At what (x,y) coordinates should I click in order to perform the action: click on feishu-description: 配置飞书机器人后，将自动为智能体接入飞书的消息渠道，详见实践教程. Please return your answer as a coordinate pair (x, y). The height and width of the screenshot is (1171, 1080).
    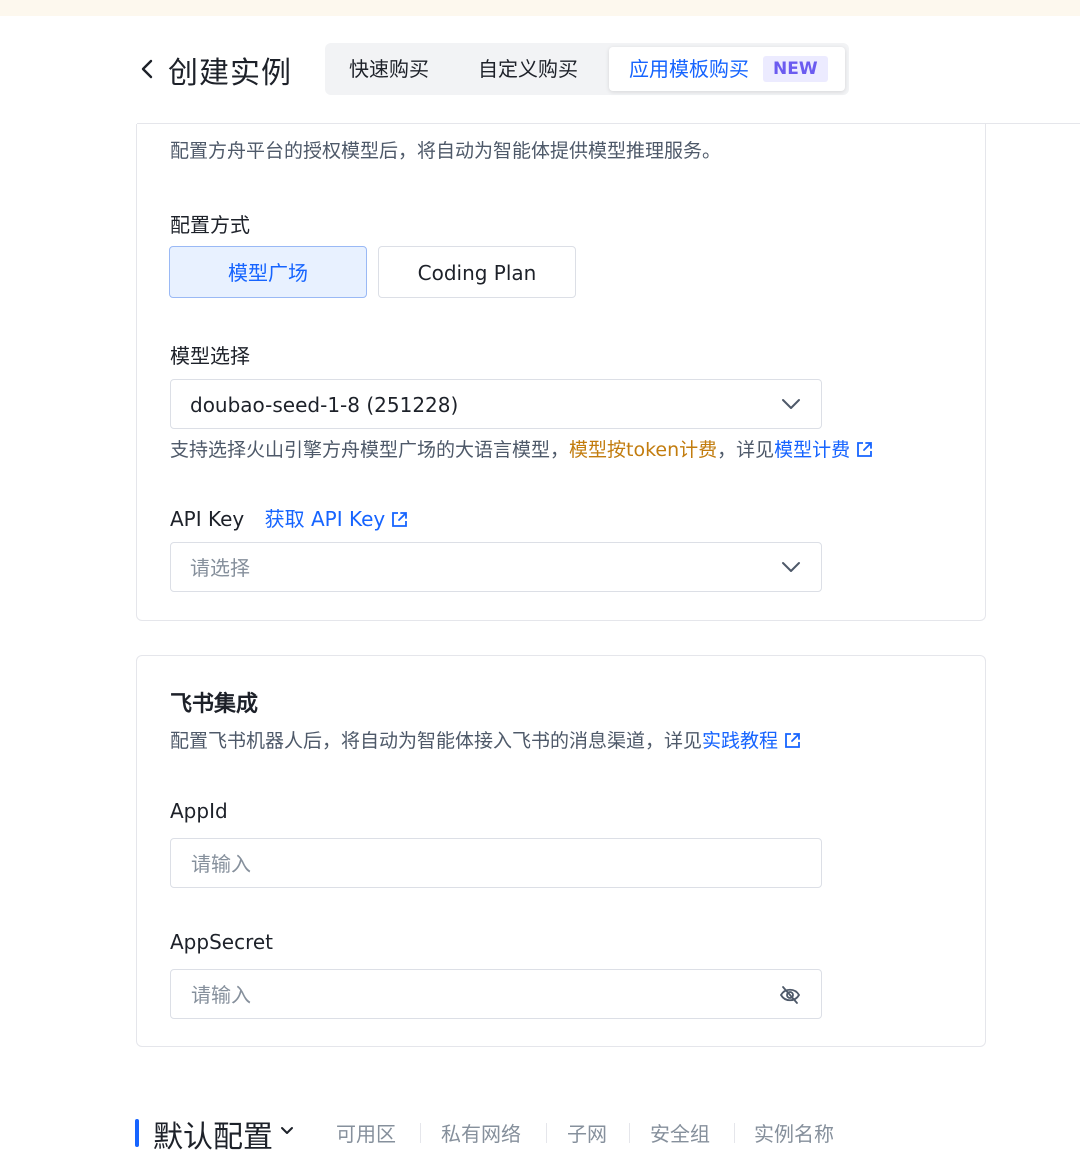
    Looking at the image, I should click on (485, 739).